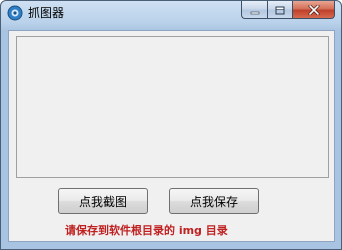 The height and width of the screenshot is (250, 342). I want to click on app-icon, so click(15, 13).